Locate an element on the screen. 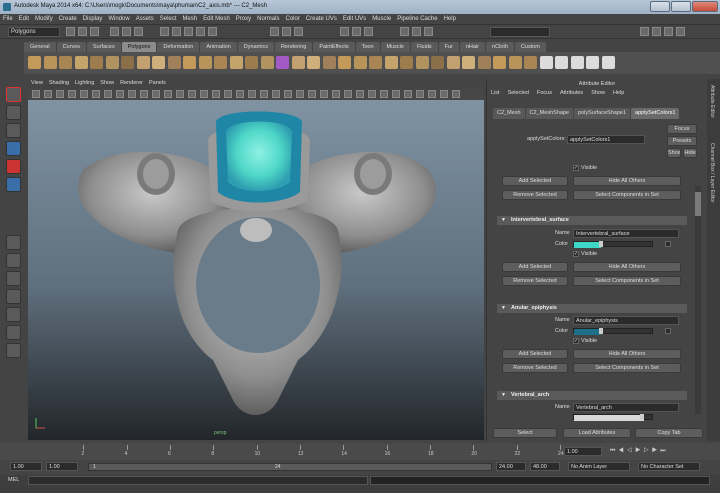 The height and width of the screenshot is (493, 720). minimize-button is located at coordinates (660, 6).